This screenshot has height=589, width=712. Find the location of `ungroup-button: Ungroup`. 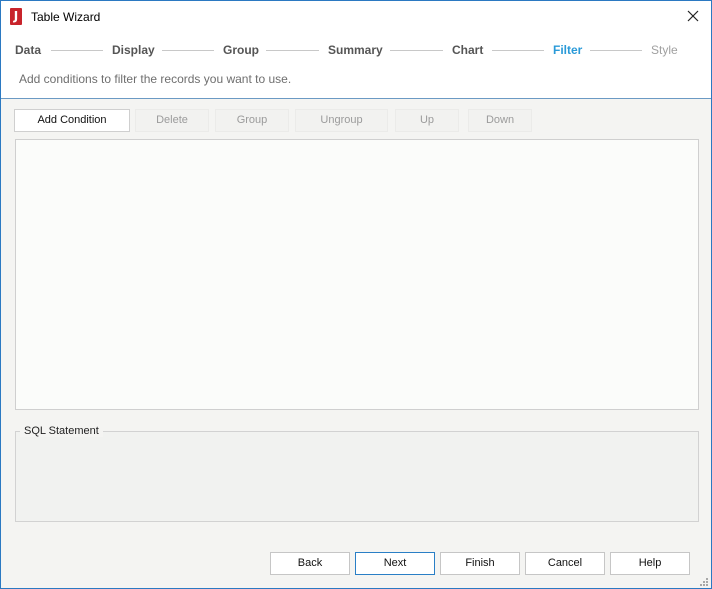

ungroup-button: Ungroup is located at coordinates (341, 120).